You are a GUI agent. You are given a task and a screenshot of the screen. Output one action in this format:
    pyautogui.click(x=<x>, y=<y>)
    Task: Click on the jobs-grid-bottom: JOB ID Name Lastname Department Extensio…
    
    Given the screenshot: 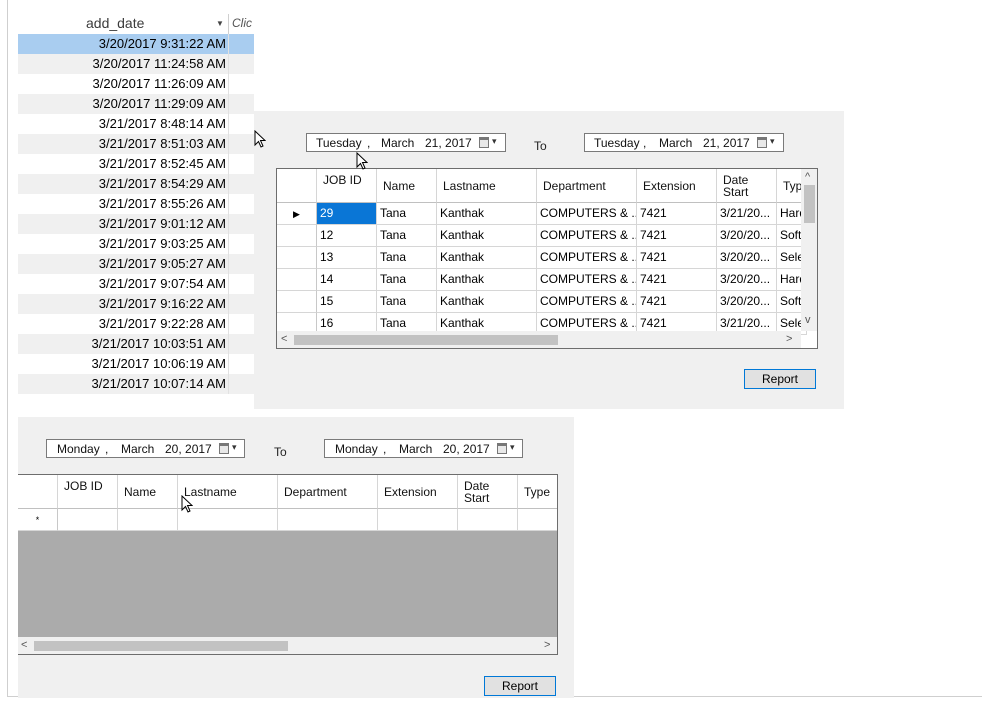 What is the action you would take?
    pyautogui.click(x=288, y=564)
    